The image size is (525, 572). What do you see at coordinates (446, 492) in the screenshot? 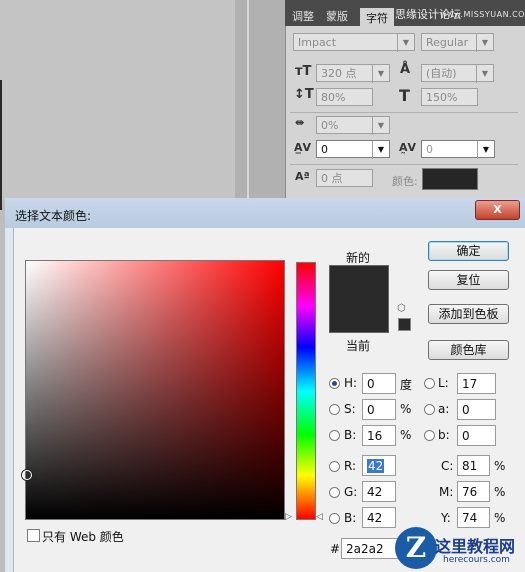
I see `m-label: M:` at bounding box center [446, 492].